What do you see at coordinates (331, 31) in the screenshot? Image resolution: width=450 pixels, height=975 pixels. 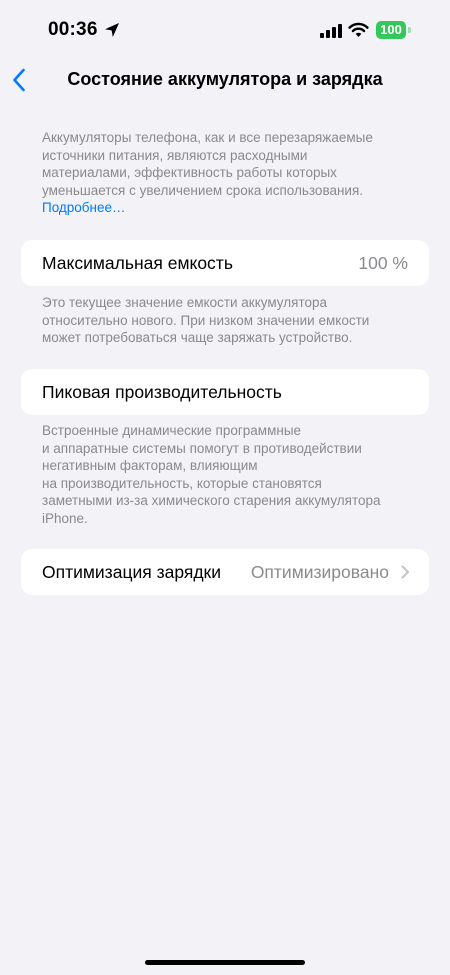 I see `cellular-signal-icon` at bounding box center [331, 31].